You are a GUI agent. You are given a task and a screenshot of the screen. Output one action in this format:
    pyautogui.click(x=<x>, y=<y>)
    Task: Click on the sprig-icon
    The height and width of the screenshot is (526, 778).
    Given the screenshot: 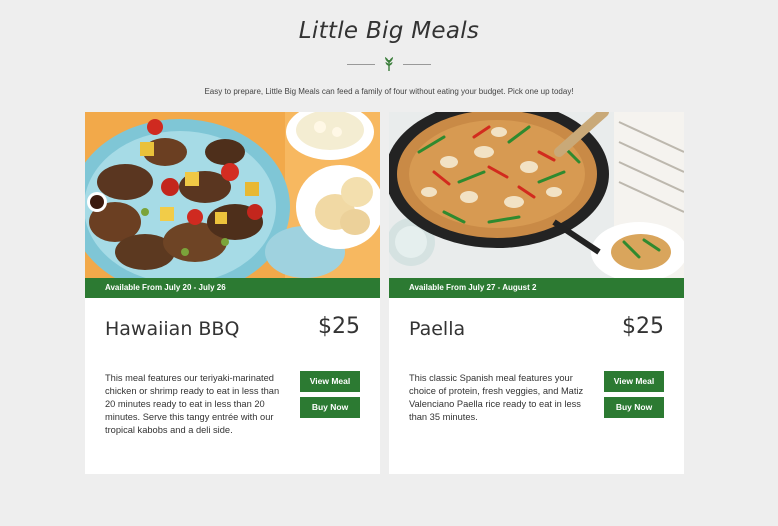 What is the action you would take?
    pyautogui.click(x=389, y=64)
    